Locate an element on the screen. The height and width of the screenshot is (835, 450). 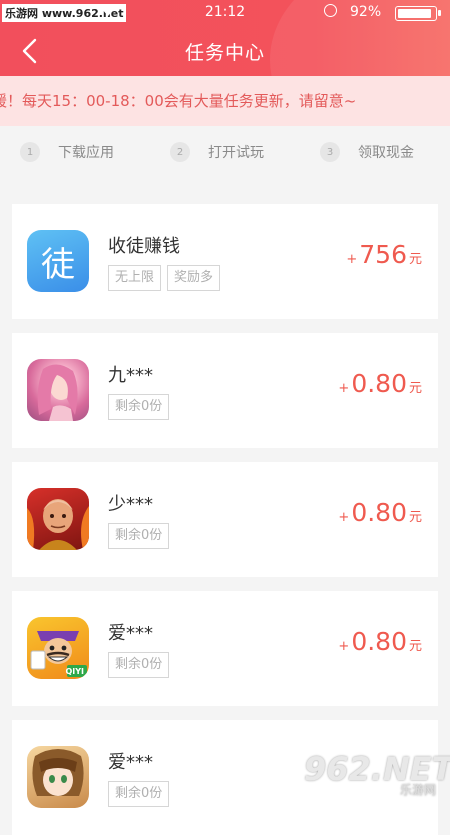
apprentice-icon-text: 徒 is located at coordinates (58, 264).